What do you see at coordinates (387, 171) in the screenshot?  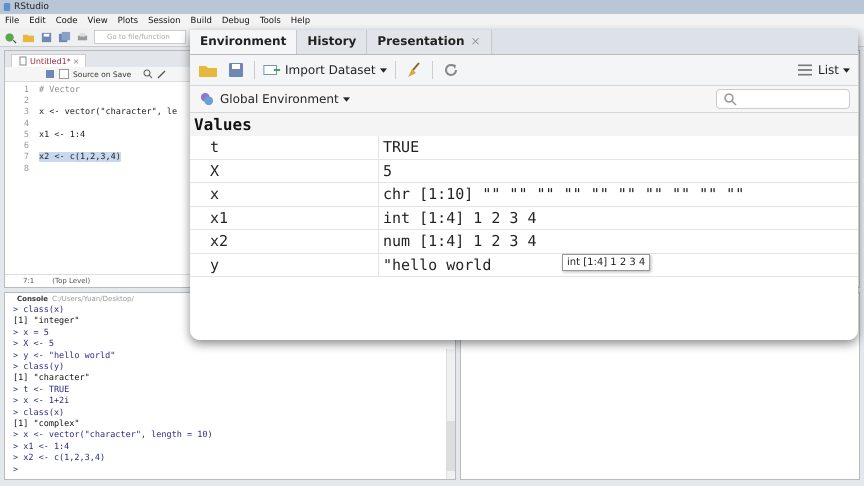 I see `variable-value: 5` at bounding box center [387, 171].